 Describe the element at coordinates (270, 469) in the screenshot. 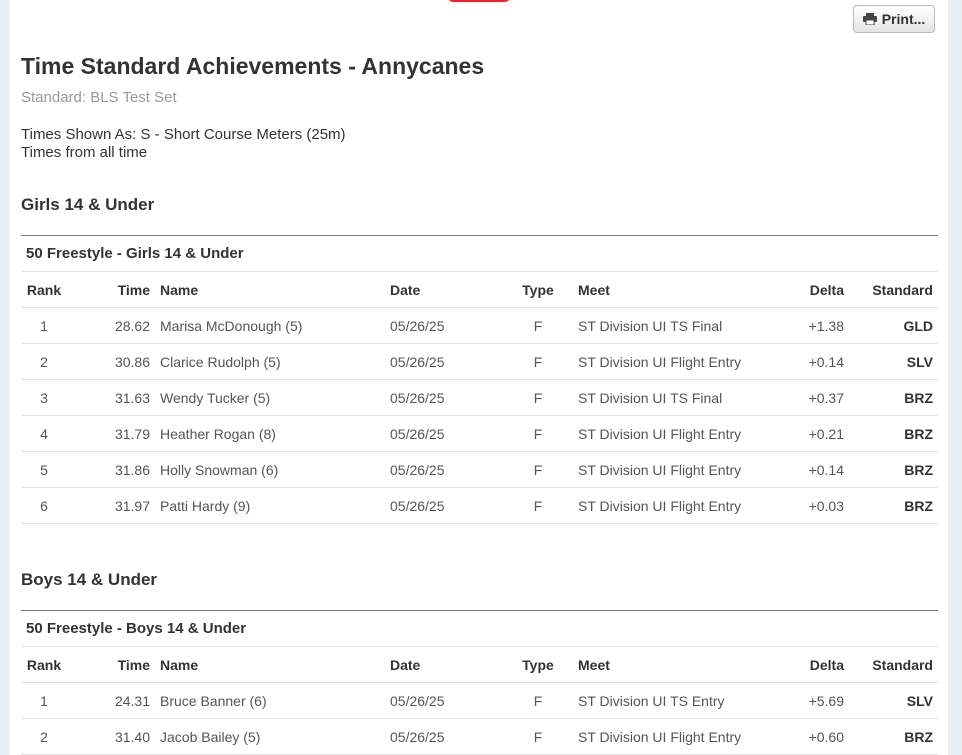

I see `cell-name: Holly Snowman (6)` at that location.